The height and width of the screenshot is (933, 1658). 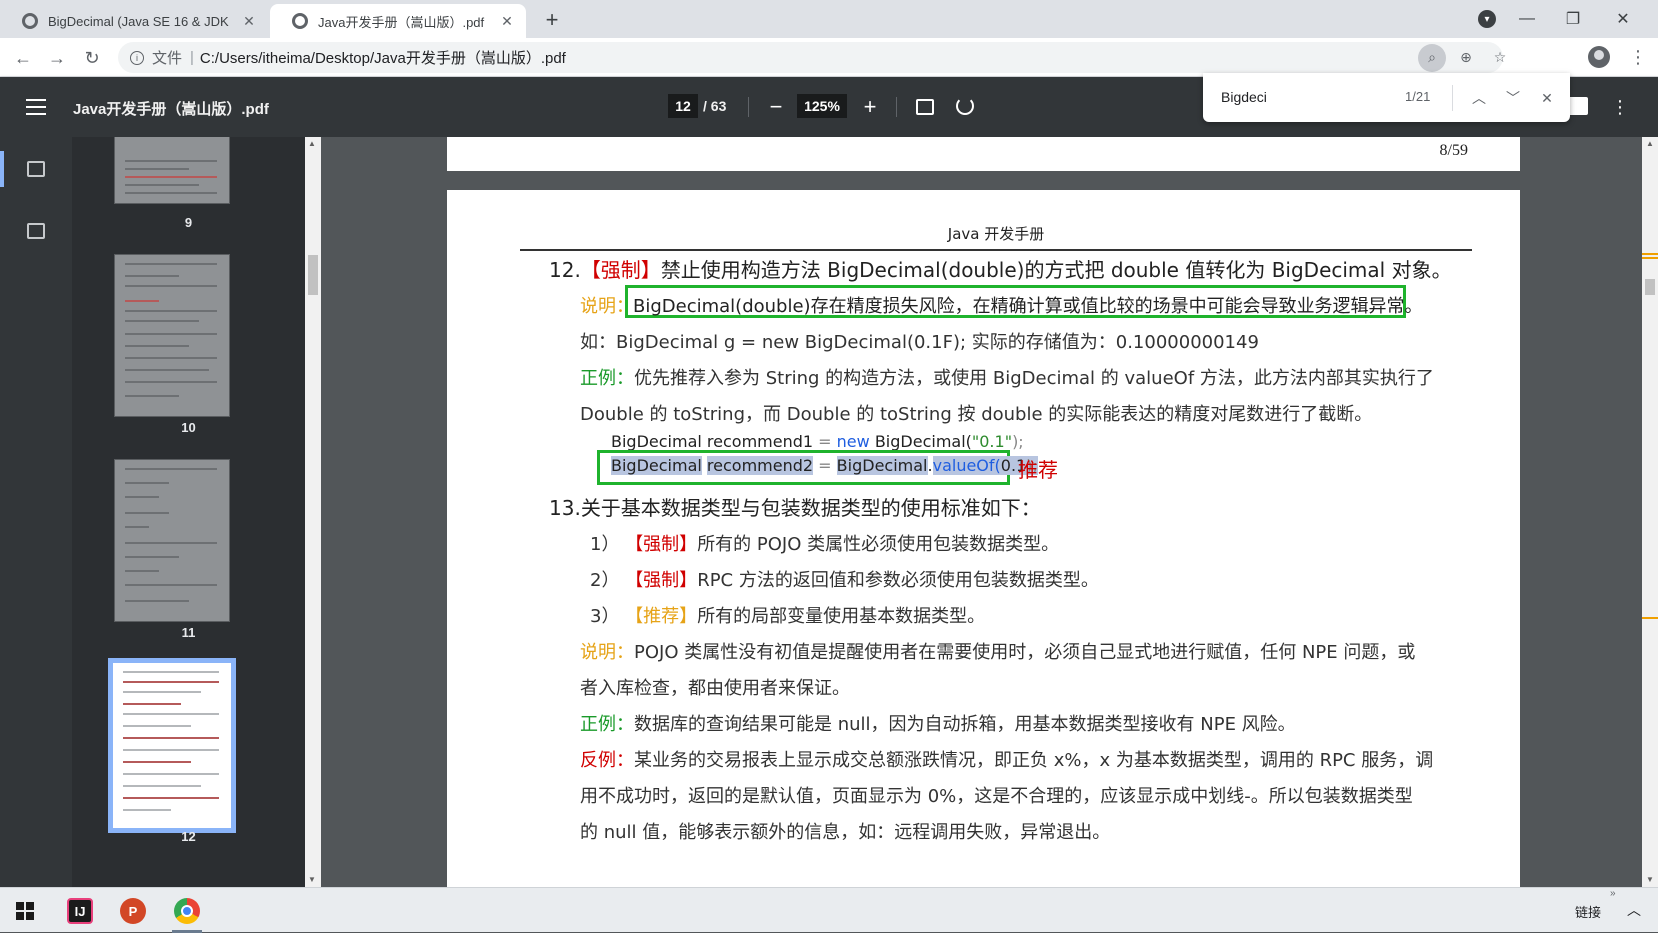 What do you see at coordinates (1527, 19) in the screenshot?
I see `minimize-button: —` at bounding box center [1527, 19].